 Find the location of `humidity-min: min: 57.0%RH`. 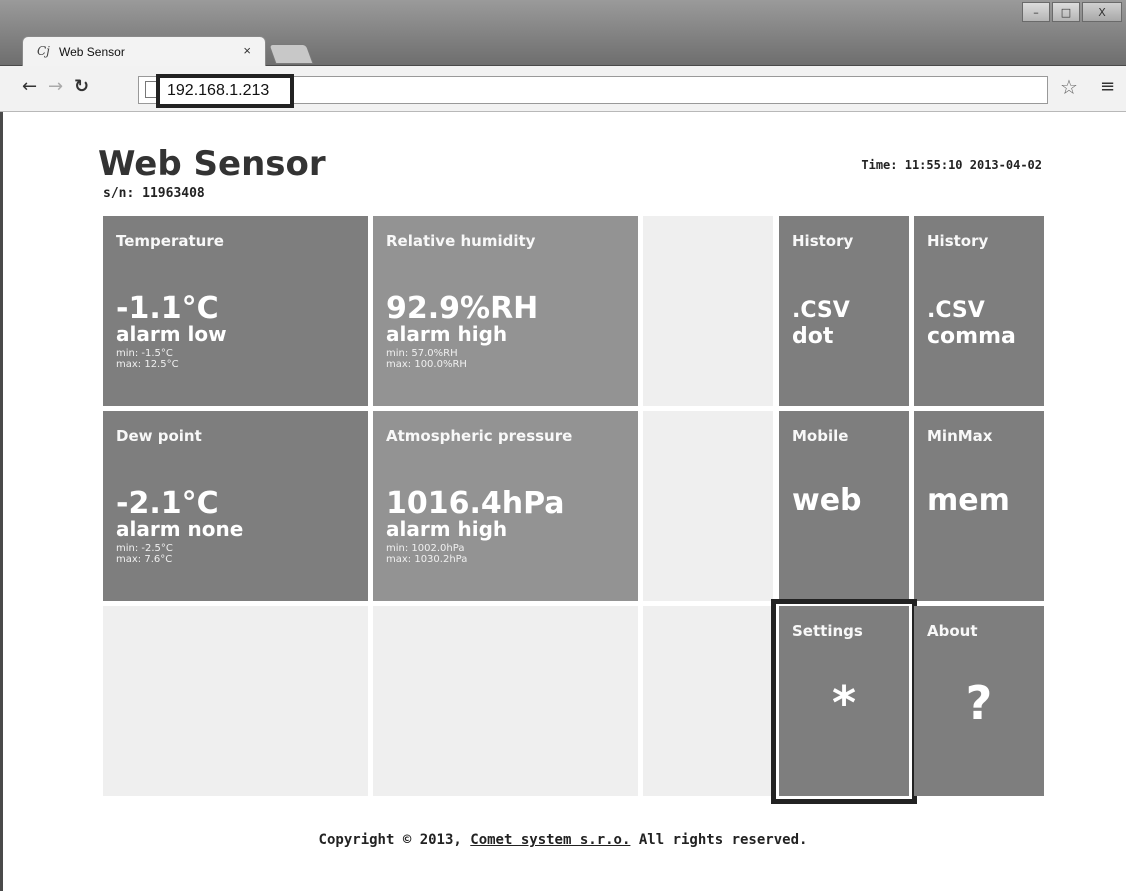

humidity-min: min: 57.0%RH is located at coordinates (422, 353).